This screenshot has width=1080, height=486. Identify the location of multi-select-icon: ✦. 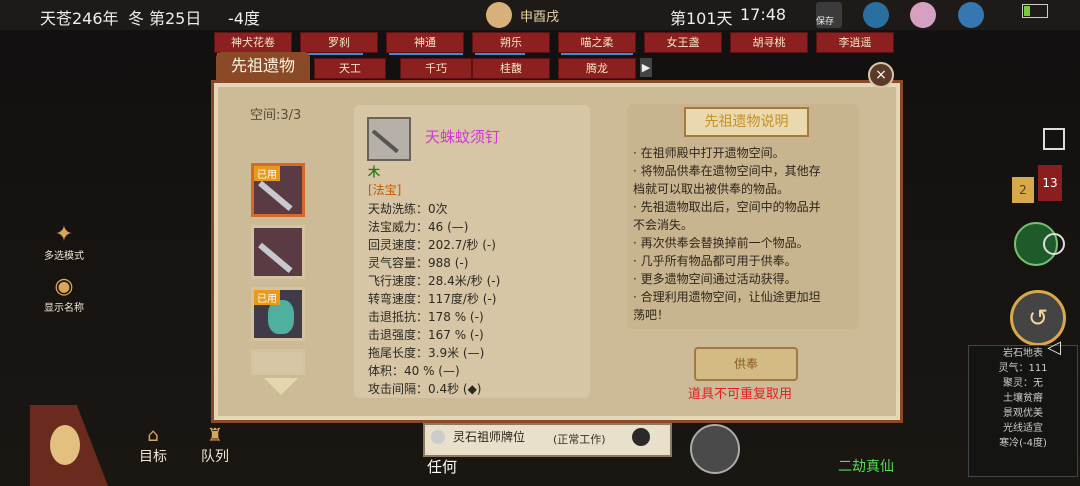
(64, 234).